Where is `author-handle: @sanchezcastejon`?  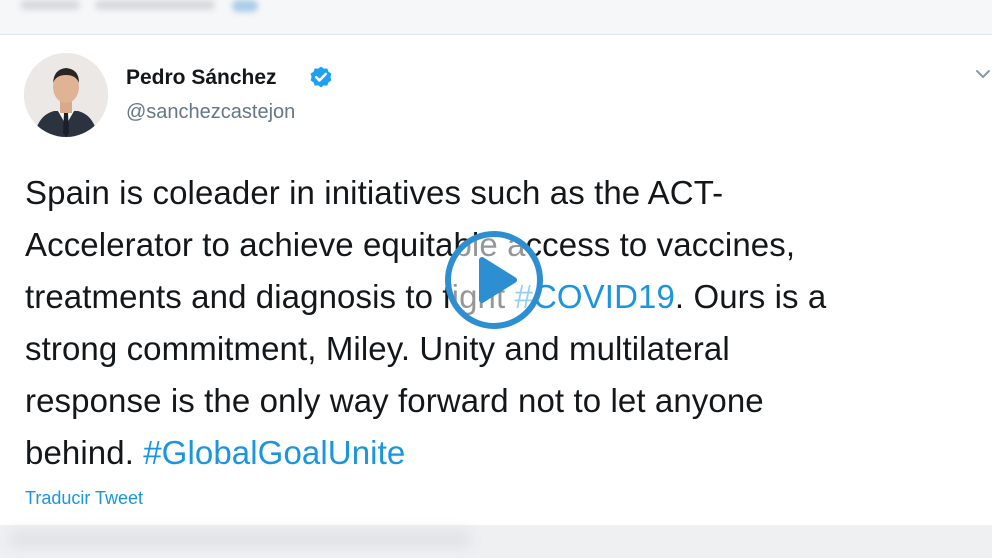 author-handle: @sanchezcastejon is located at coordinates (210, 112).